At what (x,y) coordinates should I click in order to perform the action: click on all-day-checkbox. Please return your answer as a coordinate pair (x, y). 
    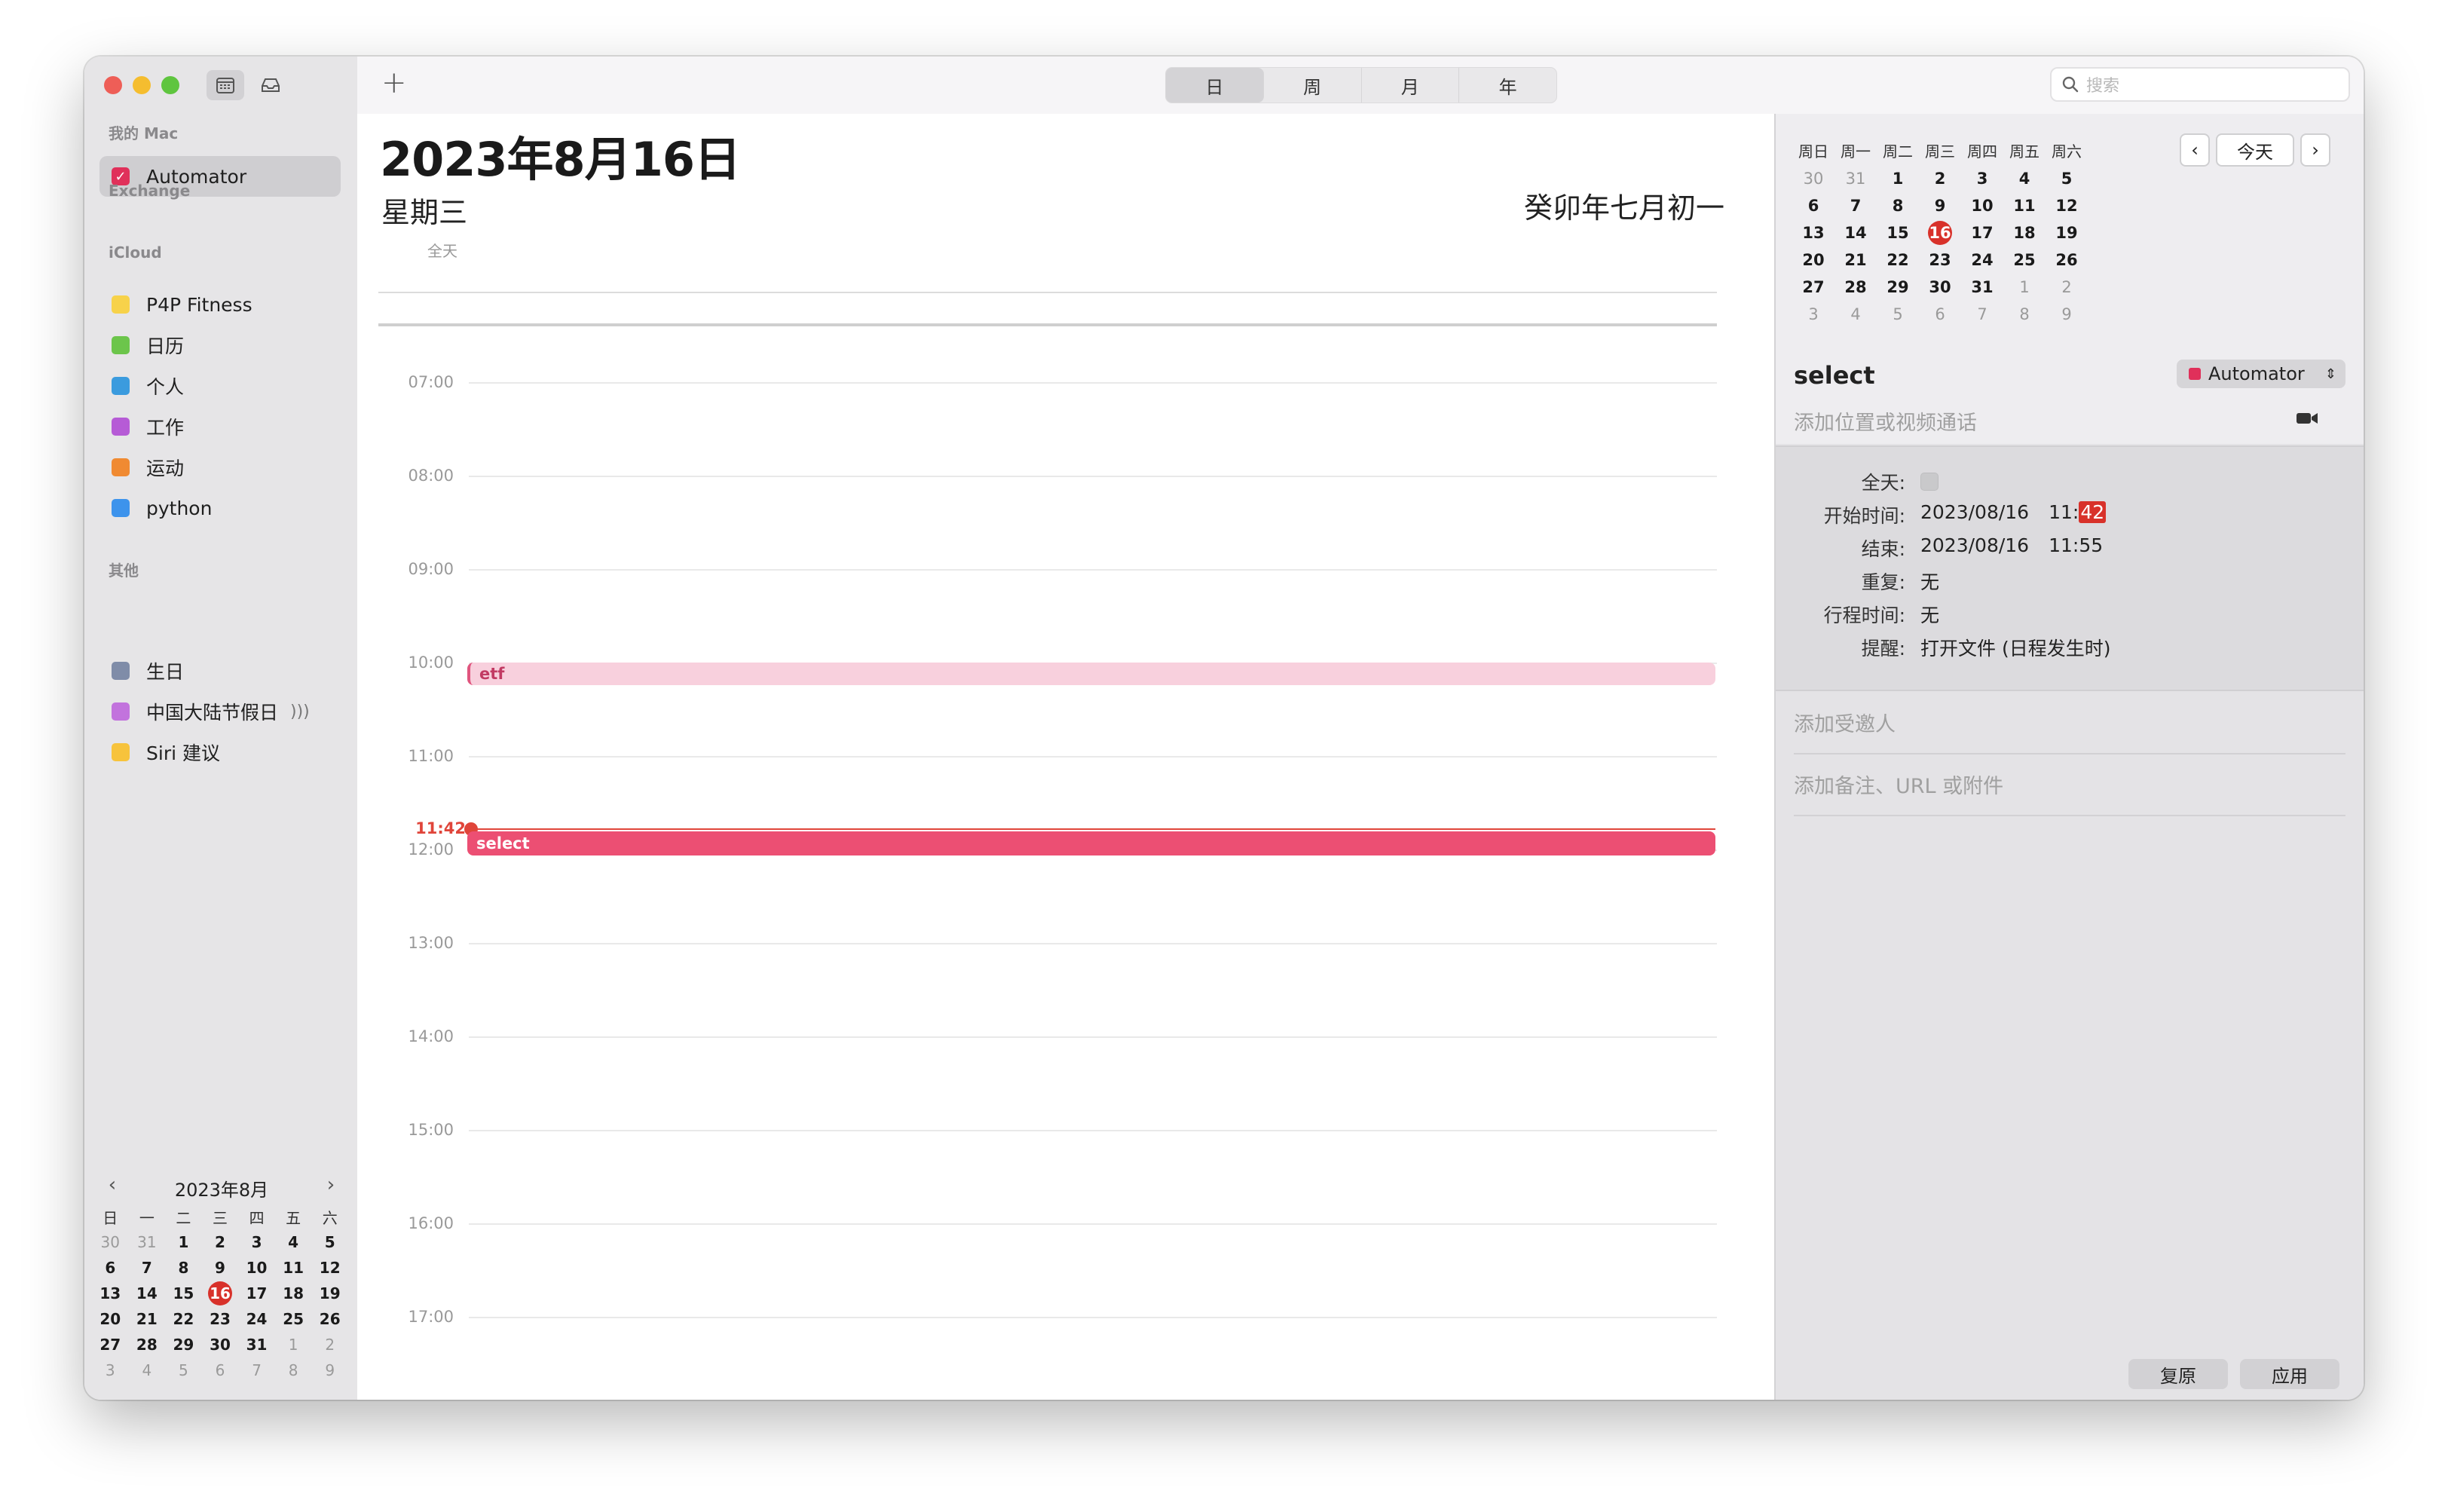
    Looking at the image, I should click on (1929, 480).